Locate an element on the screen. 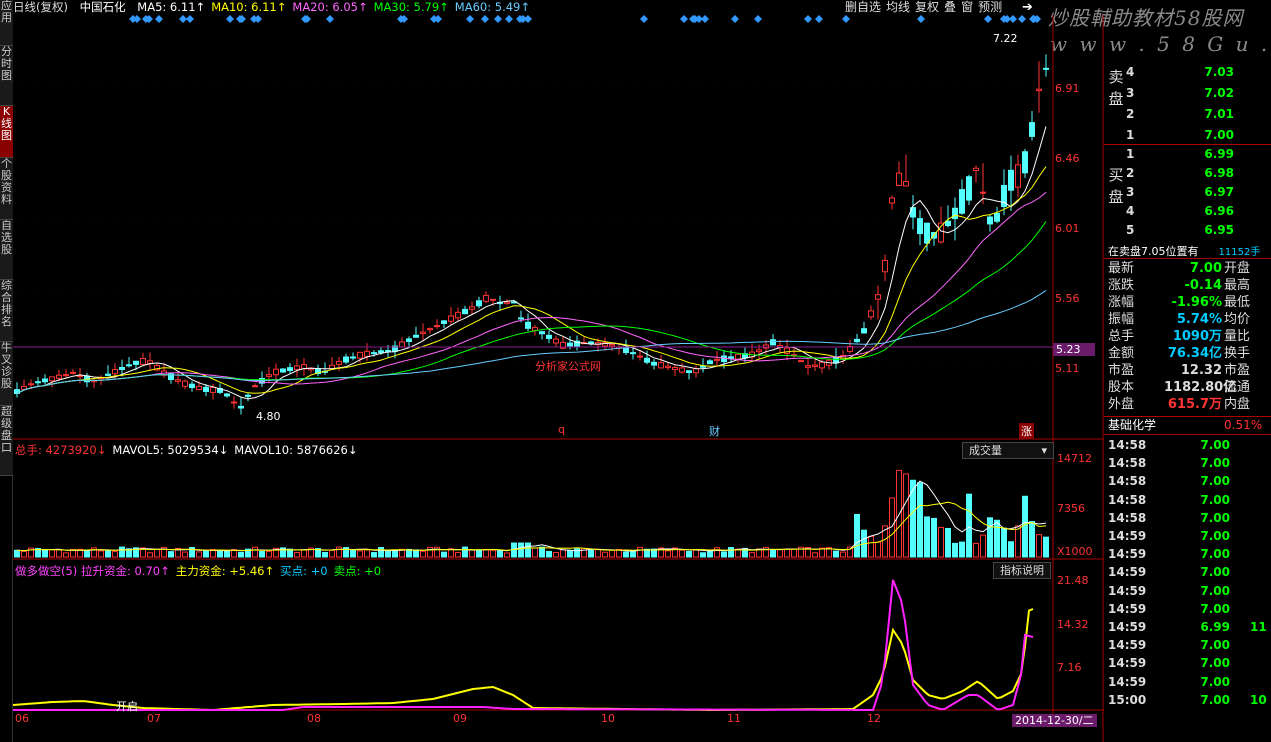 This screenshot has width=1271, height=742. left-tab-6: 牛叉诊股 is located at coordinates (6, 374).